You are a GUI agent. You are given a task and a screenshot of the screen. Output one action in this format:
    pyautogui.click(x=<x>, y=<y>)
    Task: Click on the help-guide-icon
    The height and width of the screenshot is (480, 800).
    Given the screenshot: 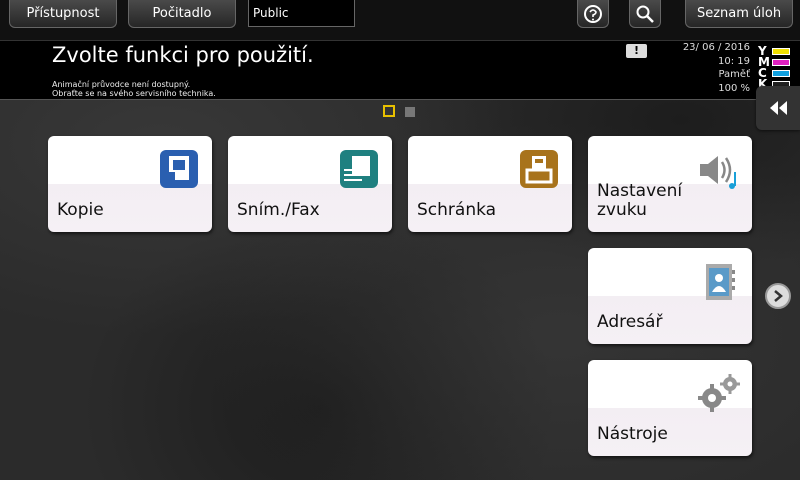 What is the action you would take?
    pyautogui.click(x=593, y=13)
    